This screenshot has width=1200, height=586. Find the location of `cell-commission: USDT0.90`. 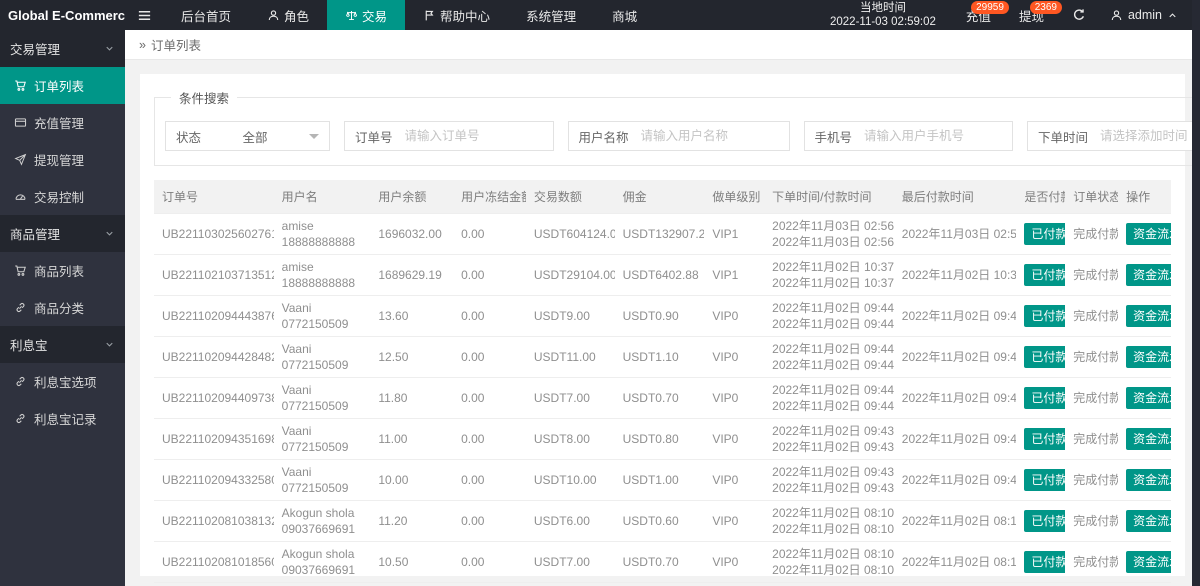

cell-commission: USDT0.90 is located at coordinates (659, 316).